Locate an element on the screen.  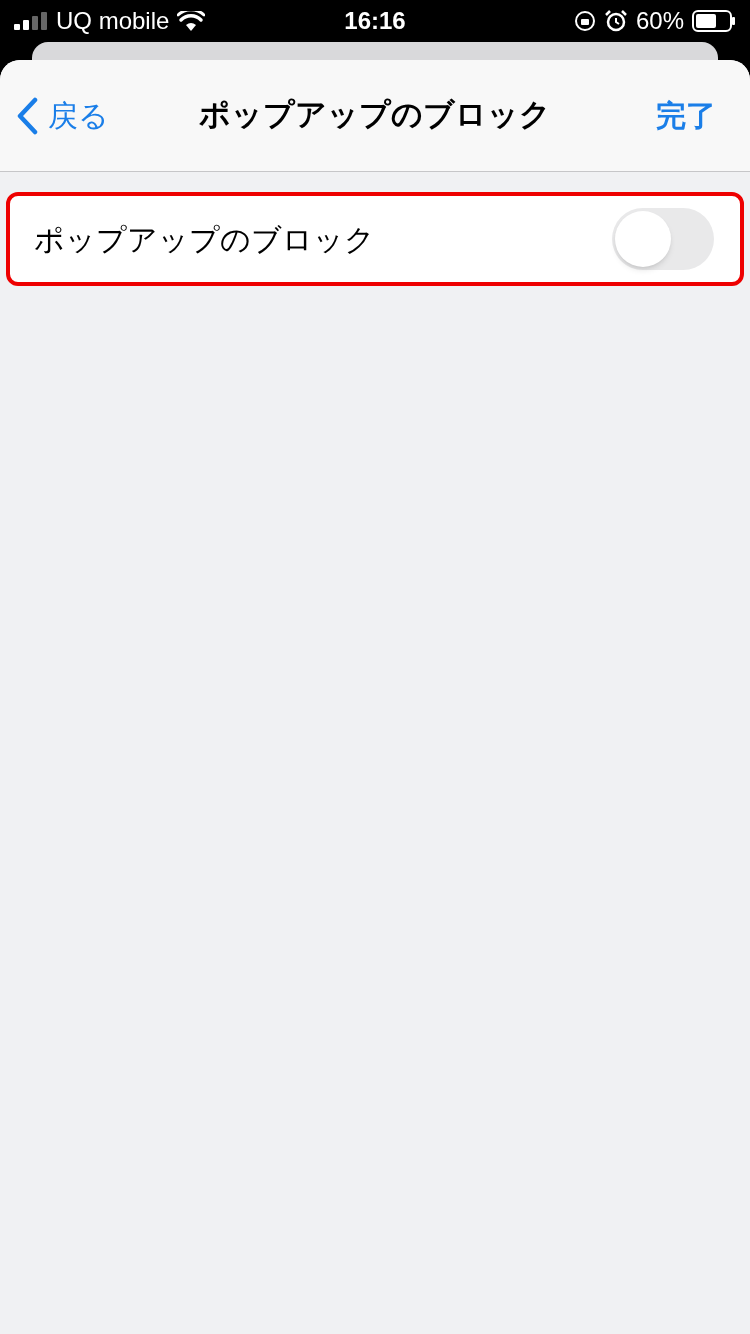
chevron-left-icon is located at coordinates (27, 115).